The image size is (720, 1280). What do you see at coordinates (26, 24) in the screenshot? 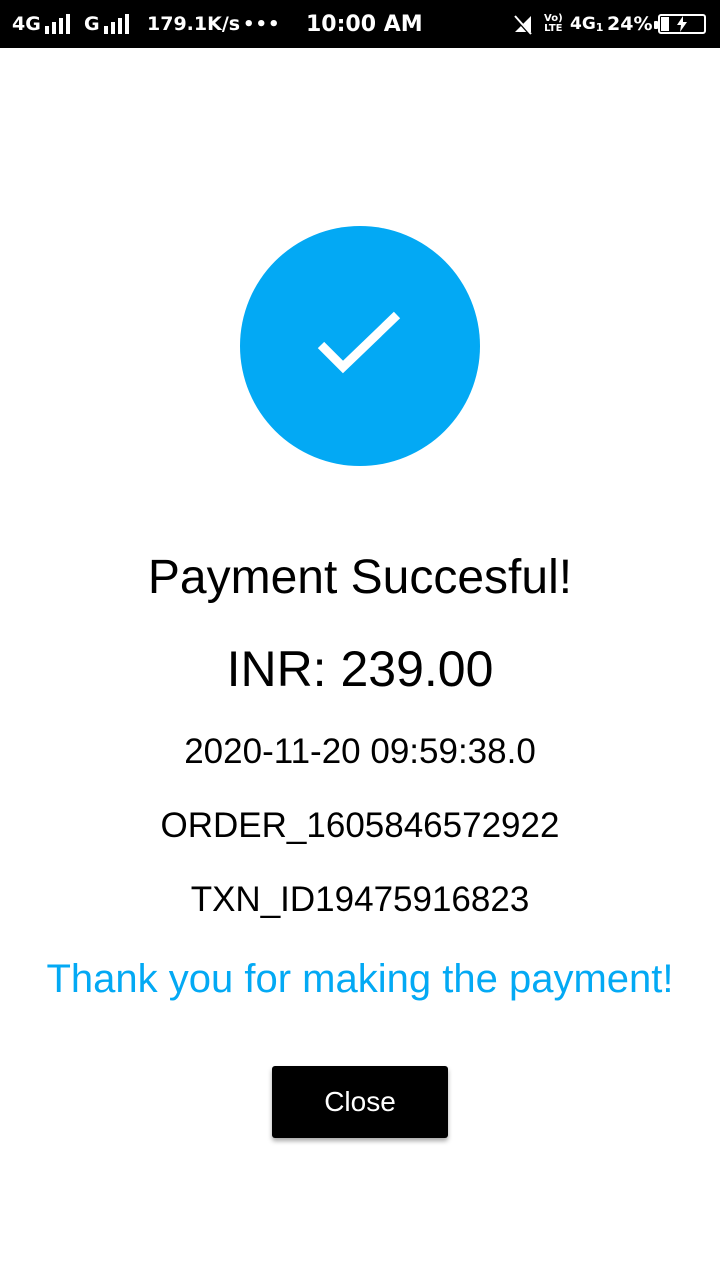
I see `network-type-1: 4G` at bounding box center [26, 24].